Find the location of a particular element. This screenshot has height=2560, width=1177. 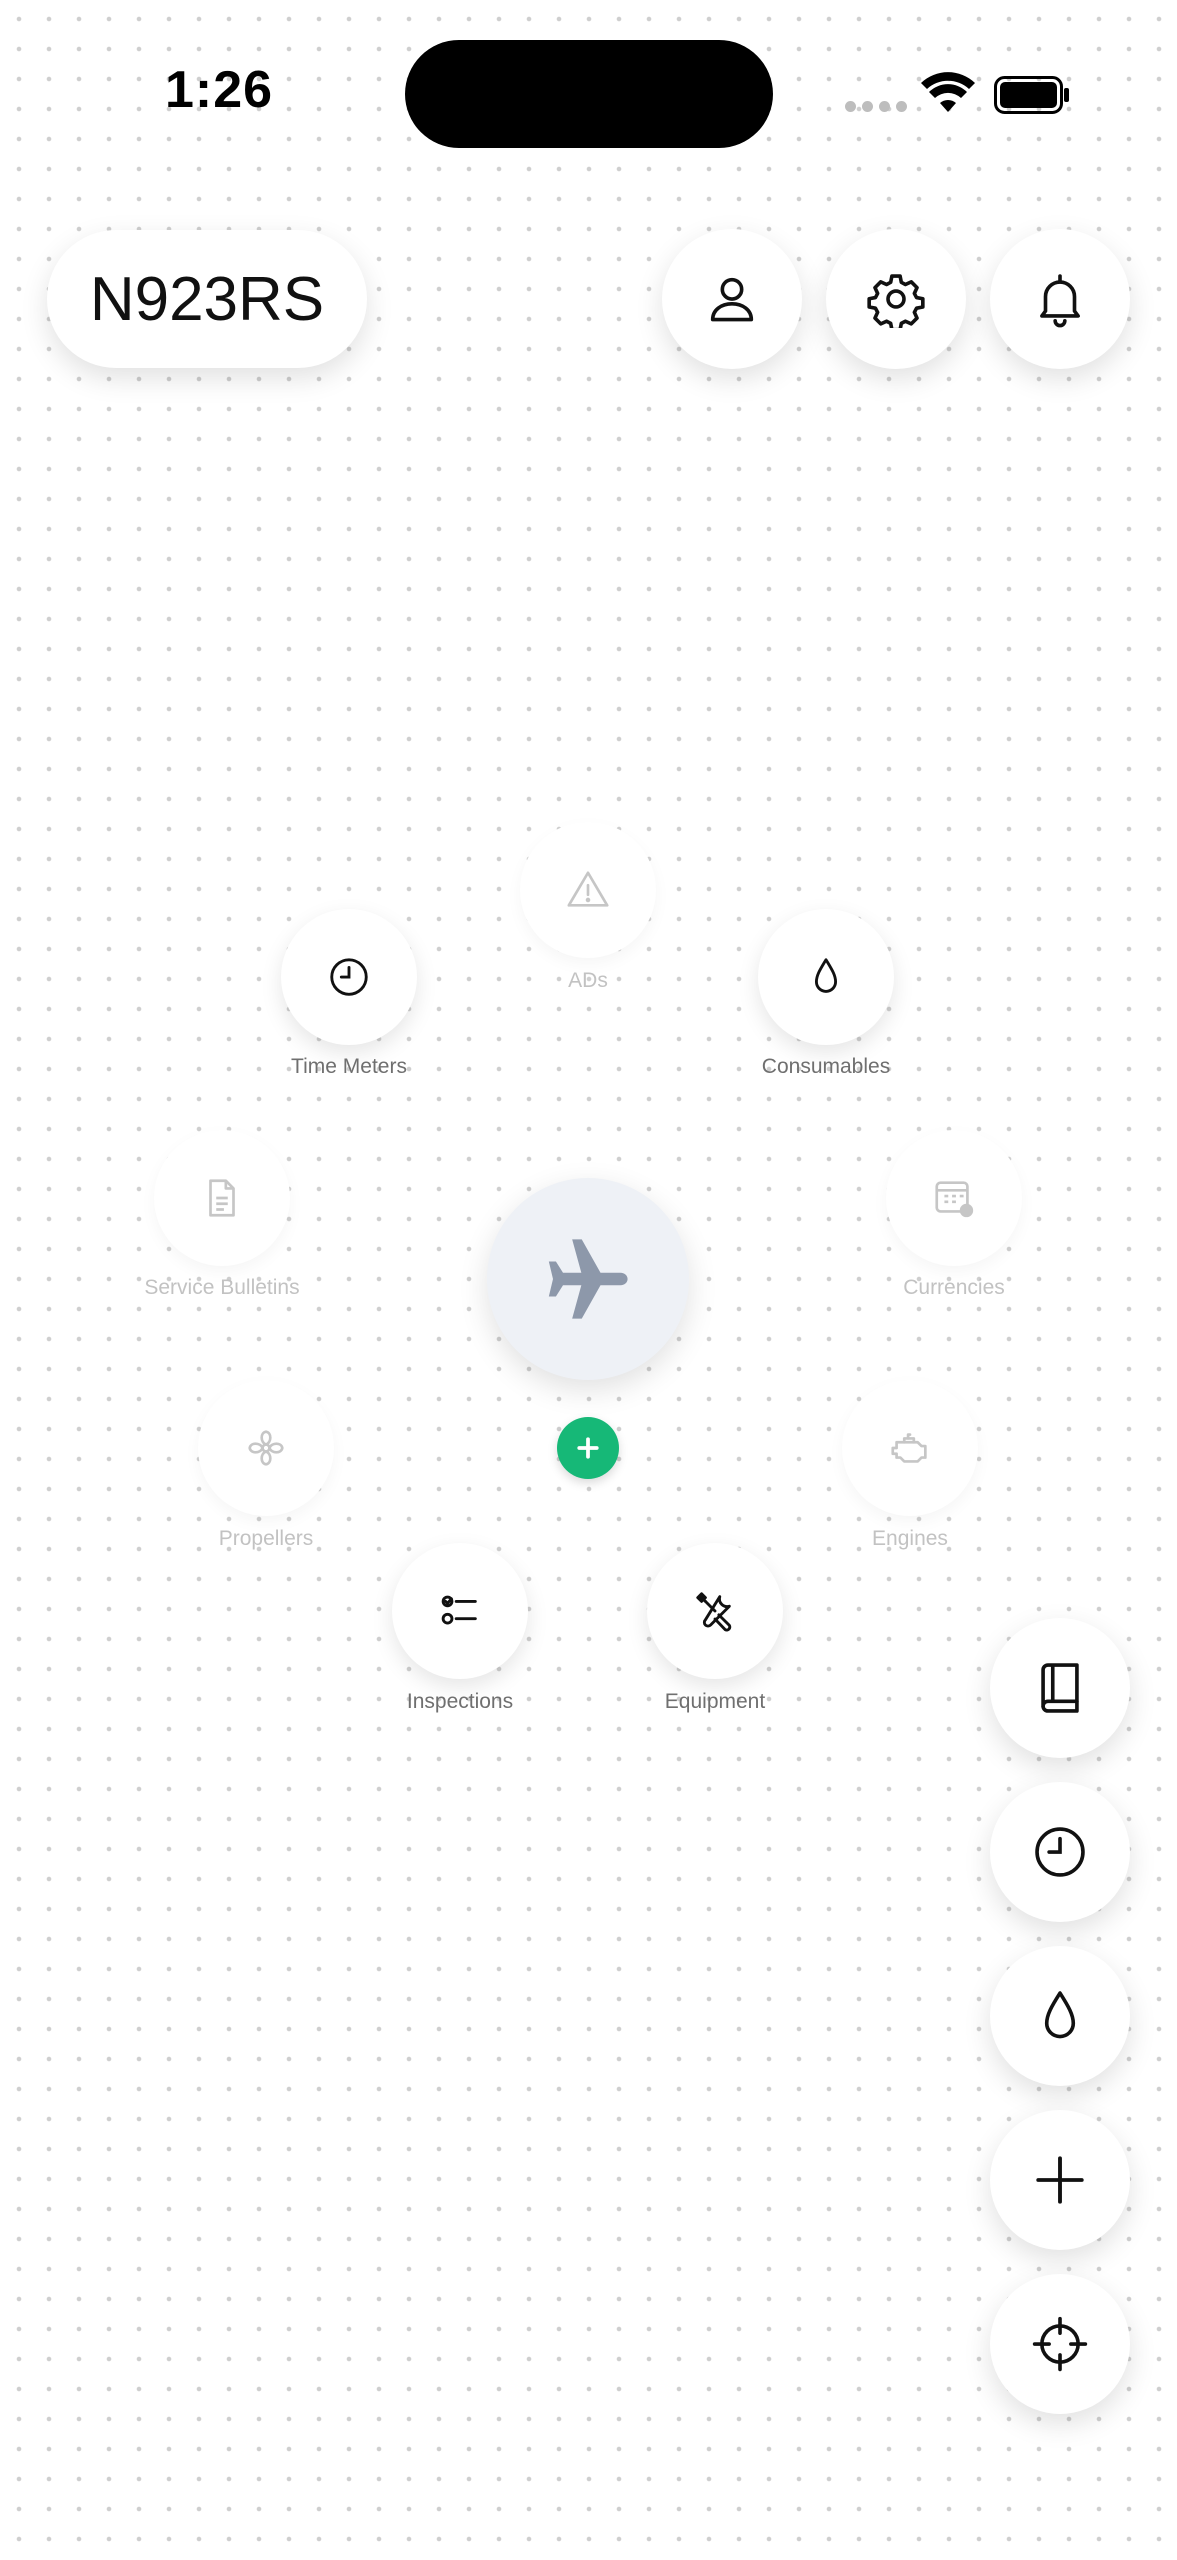

notifications-button is located at coordinates (1060, 299).